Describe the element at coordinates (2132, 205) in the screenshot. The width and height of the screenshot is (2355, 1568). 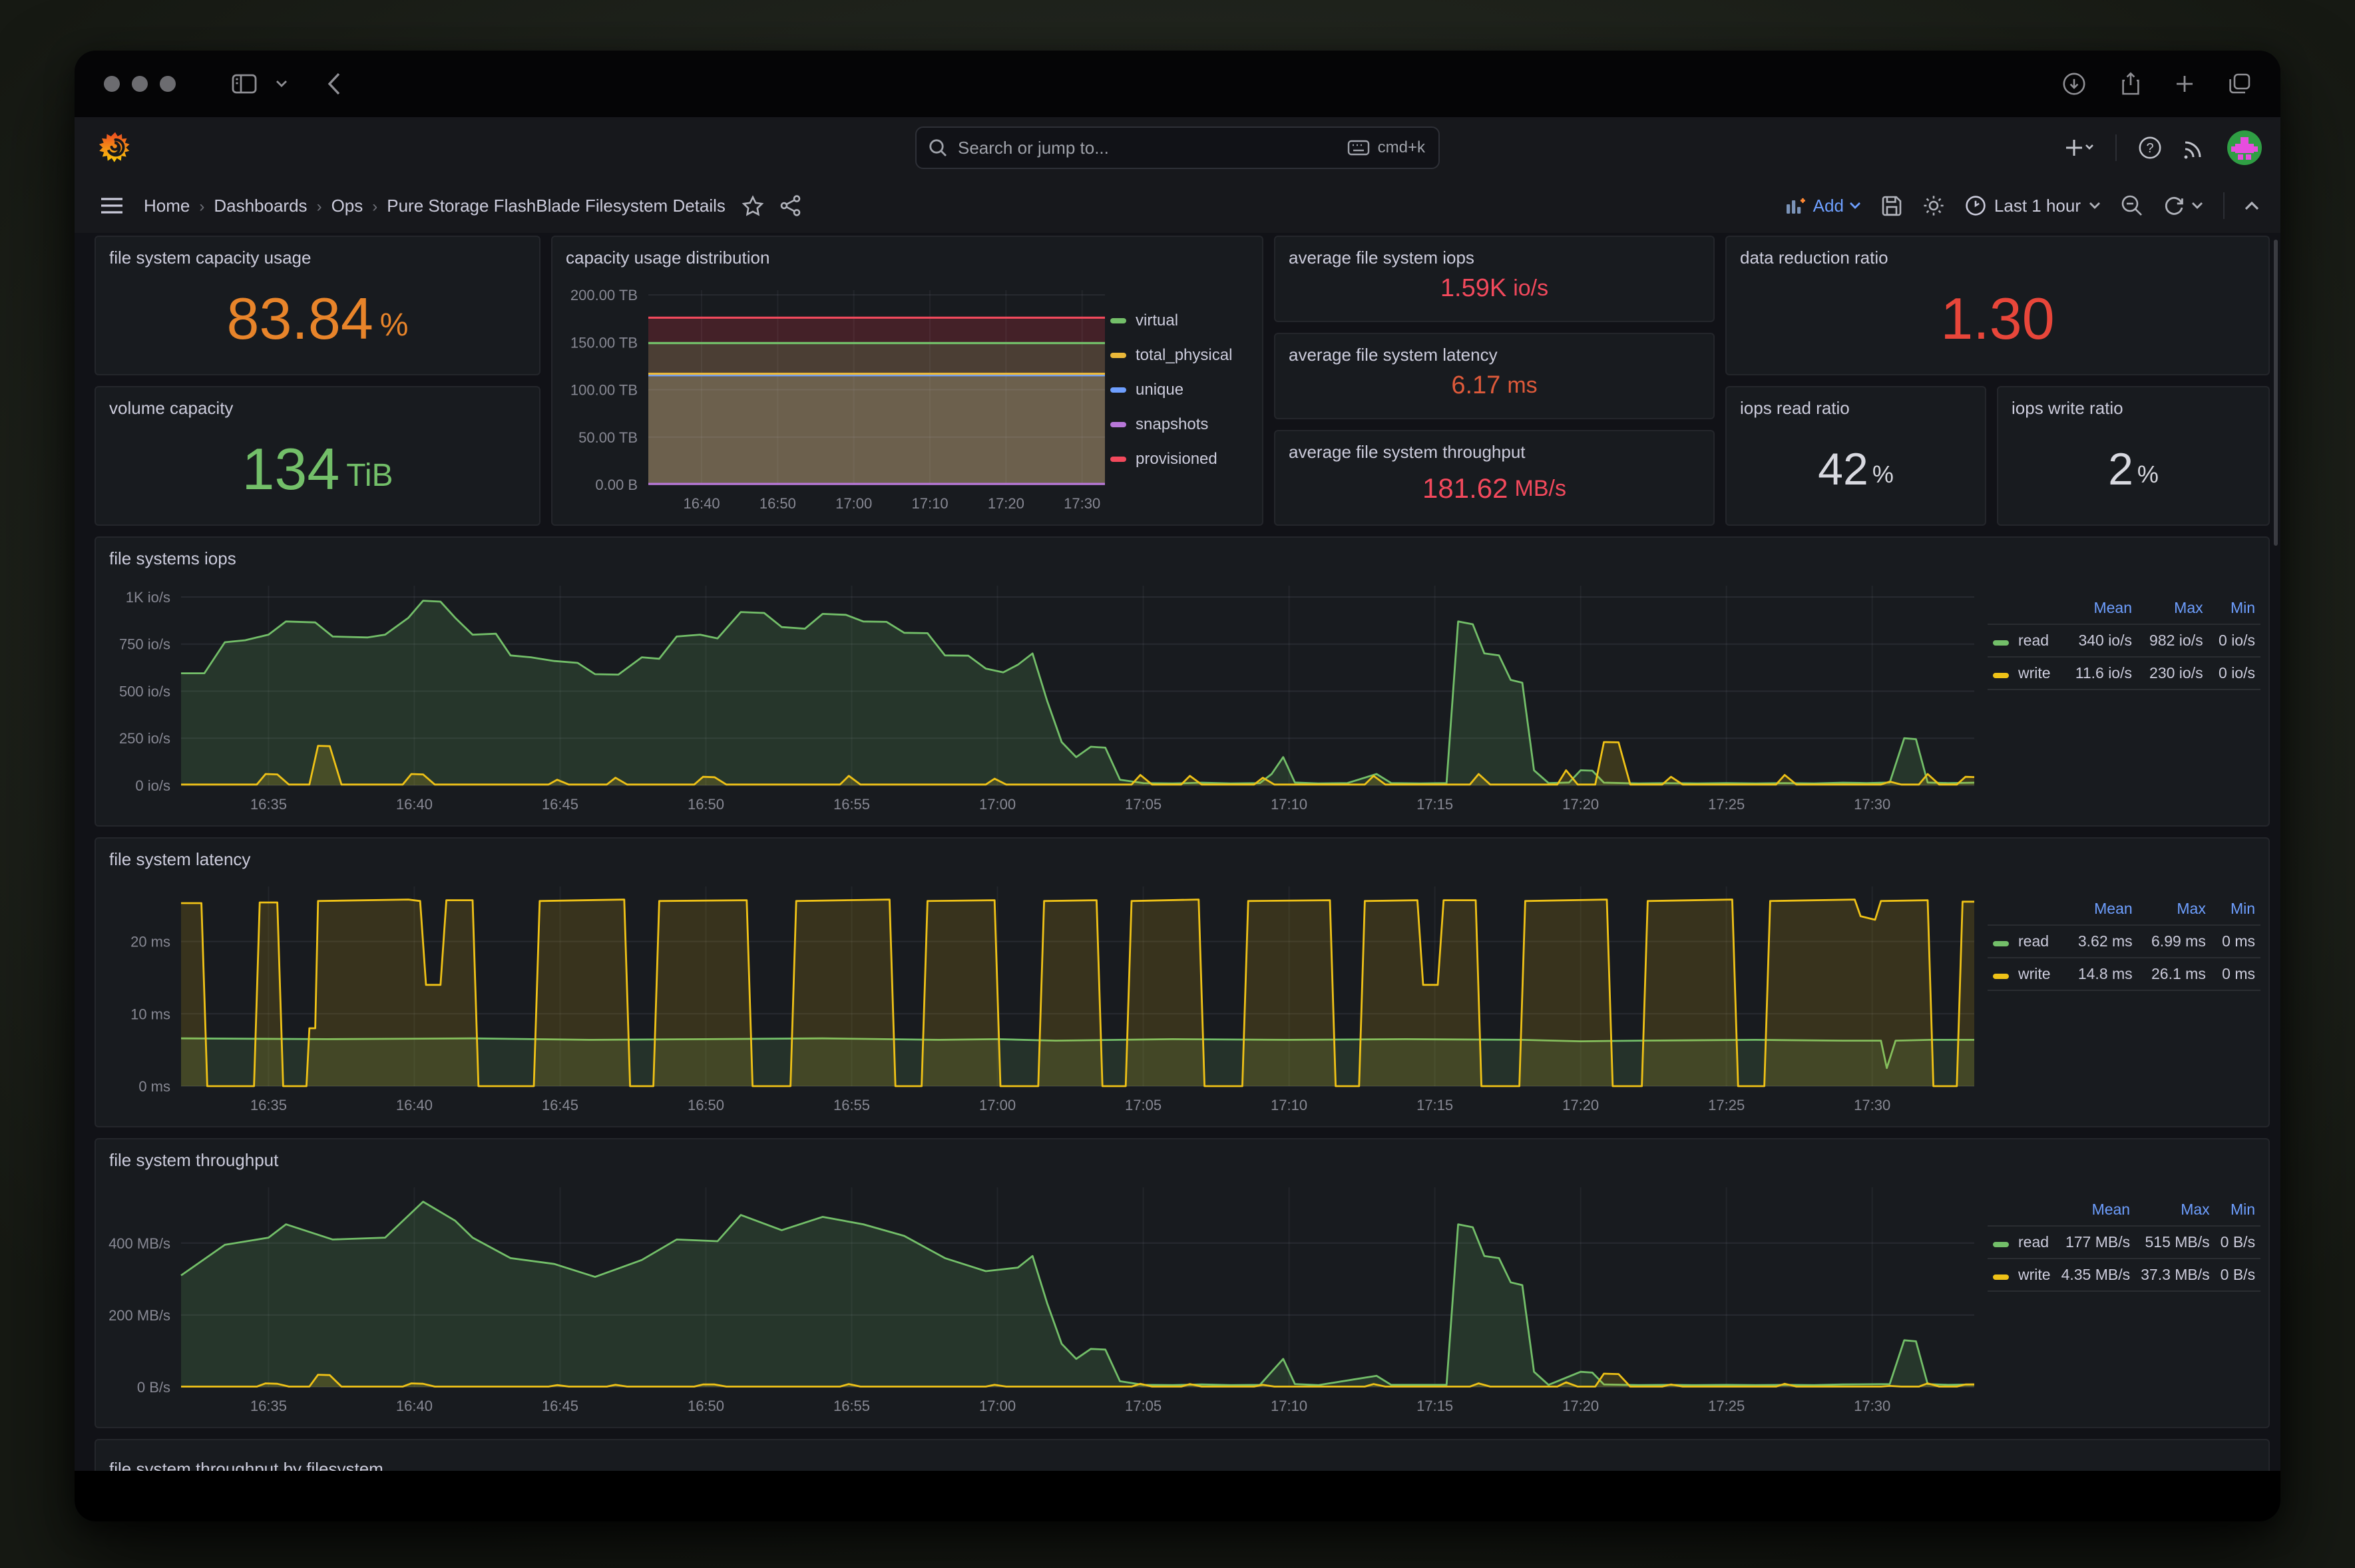
I see `zoom-out-time-icon` at that location.